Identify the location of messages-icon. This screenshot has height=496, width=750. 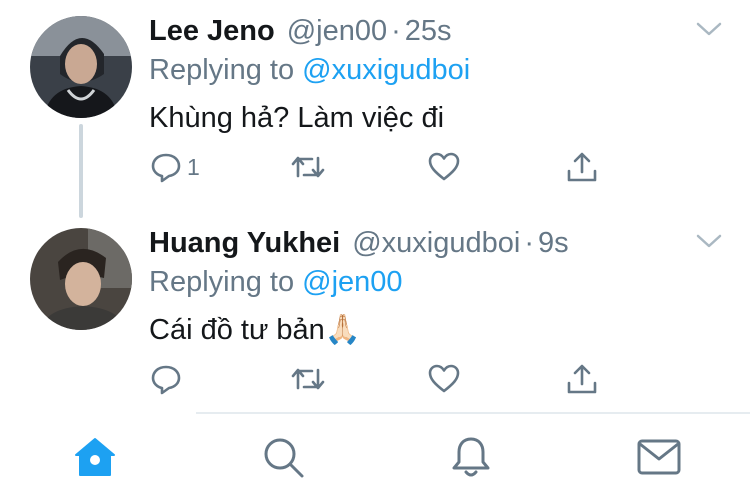
(659, 457).